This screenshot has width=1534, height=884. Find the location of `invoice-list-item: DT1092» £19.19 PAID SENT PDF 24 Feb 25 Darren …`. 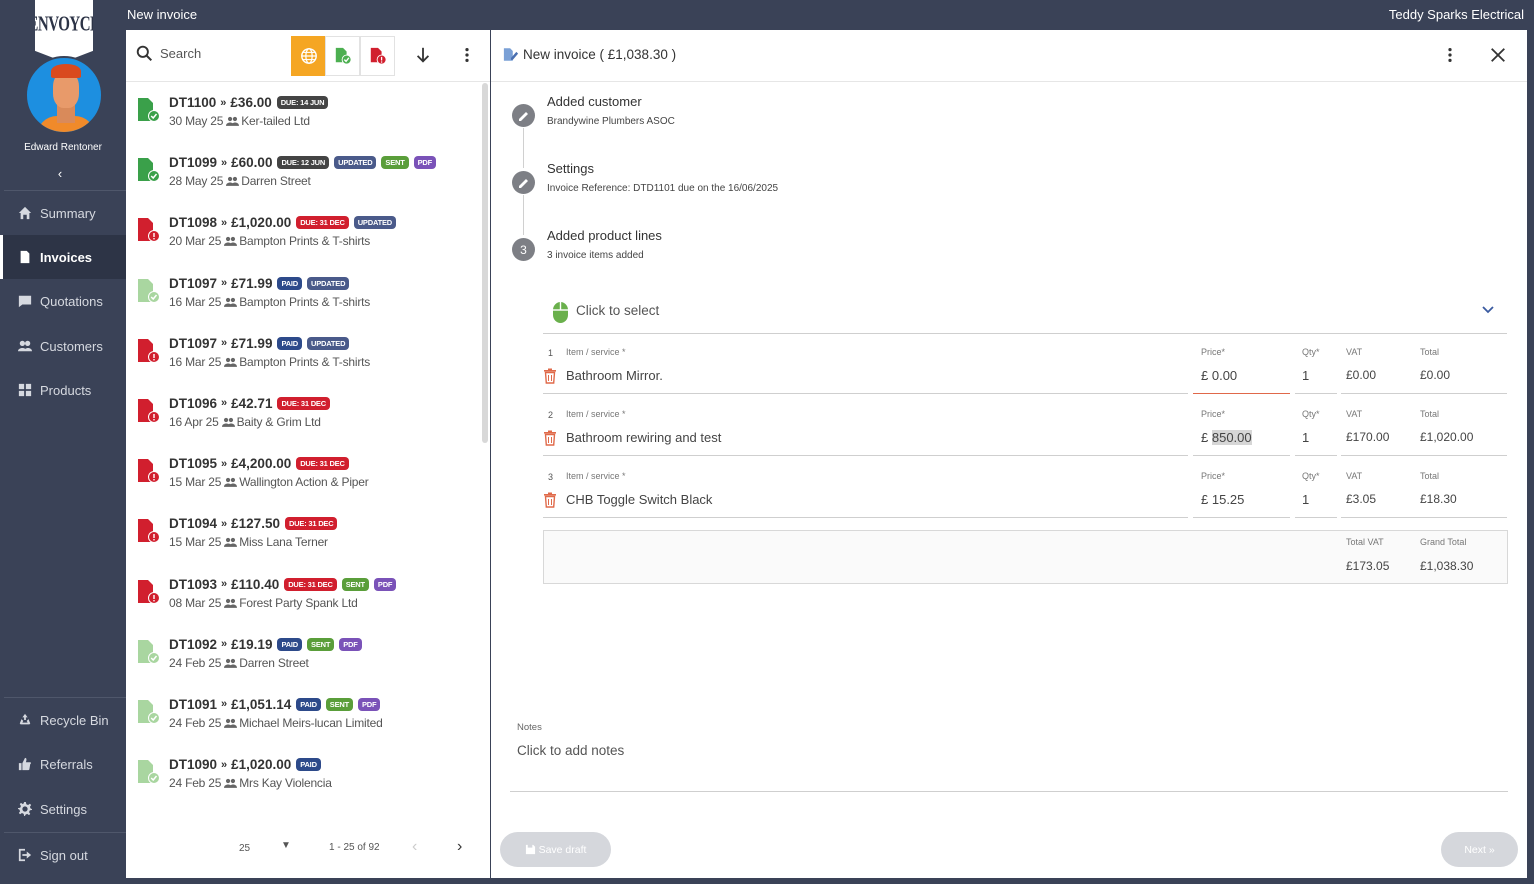

invoice-list-item: DT1092» £19.19 PAID SENT PDF 24 Feb 25 Darren … is located at coordinates (303, 662).